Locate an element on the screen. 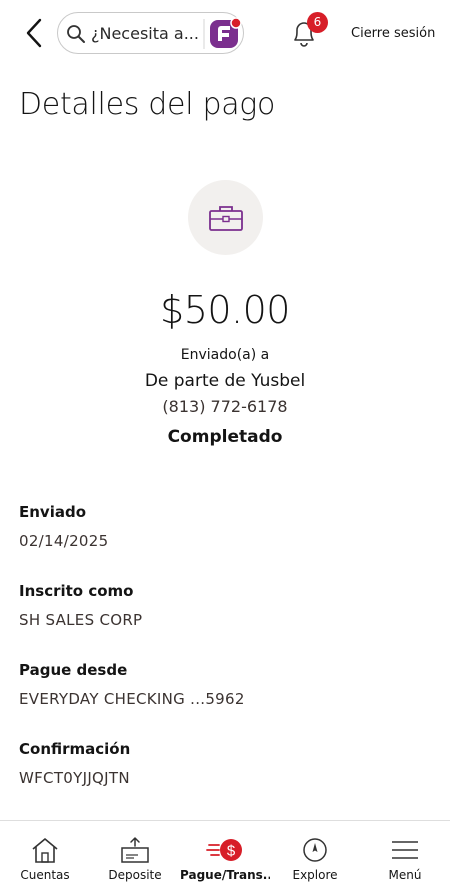 This screenshot has height=888, width=450. enrolled-as-value: SH SALES CORP is located at coordinates (81, 620).